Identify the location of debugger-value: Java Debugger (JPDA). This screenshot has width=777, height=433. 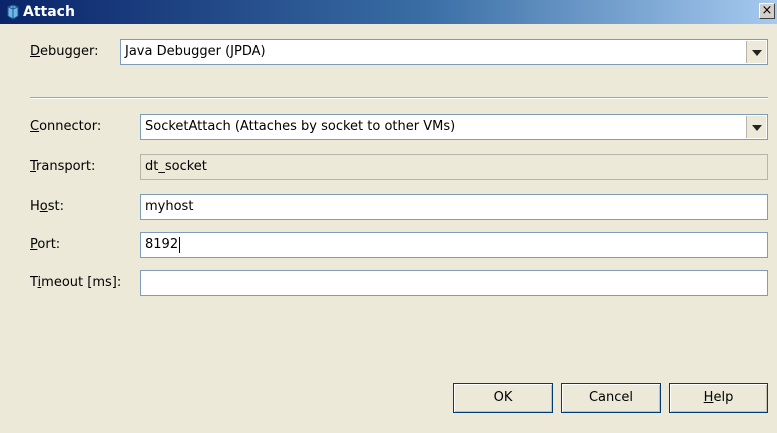
(195, 51).